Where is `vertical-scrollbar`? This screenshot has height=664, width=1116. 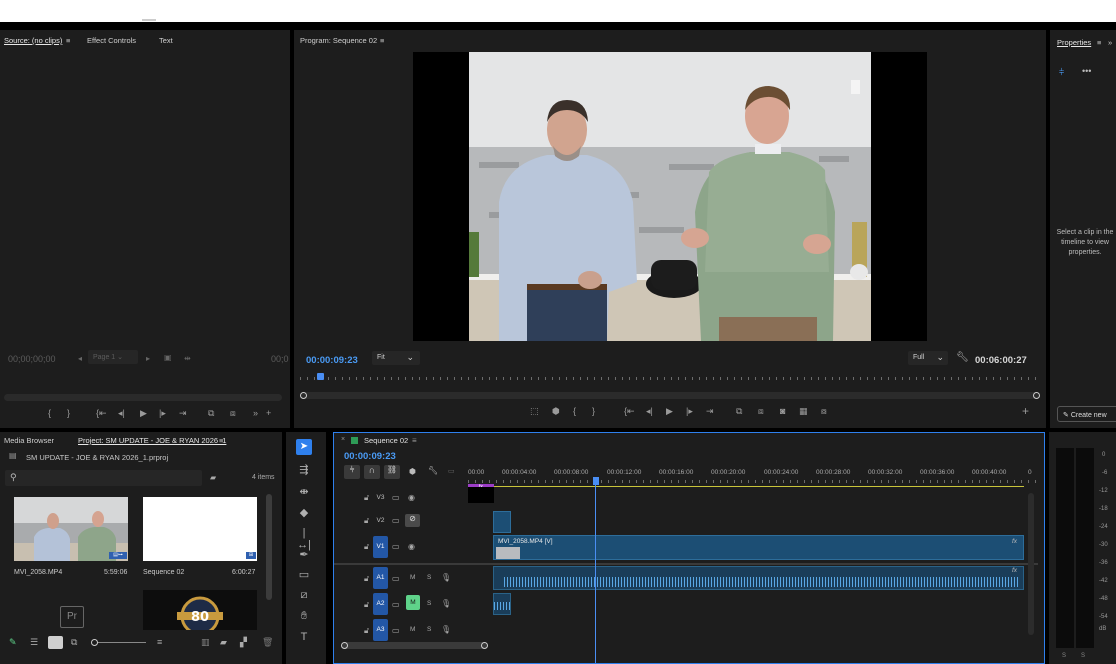 vertical-scrollbar is located at coordinates (1031, 564).